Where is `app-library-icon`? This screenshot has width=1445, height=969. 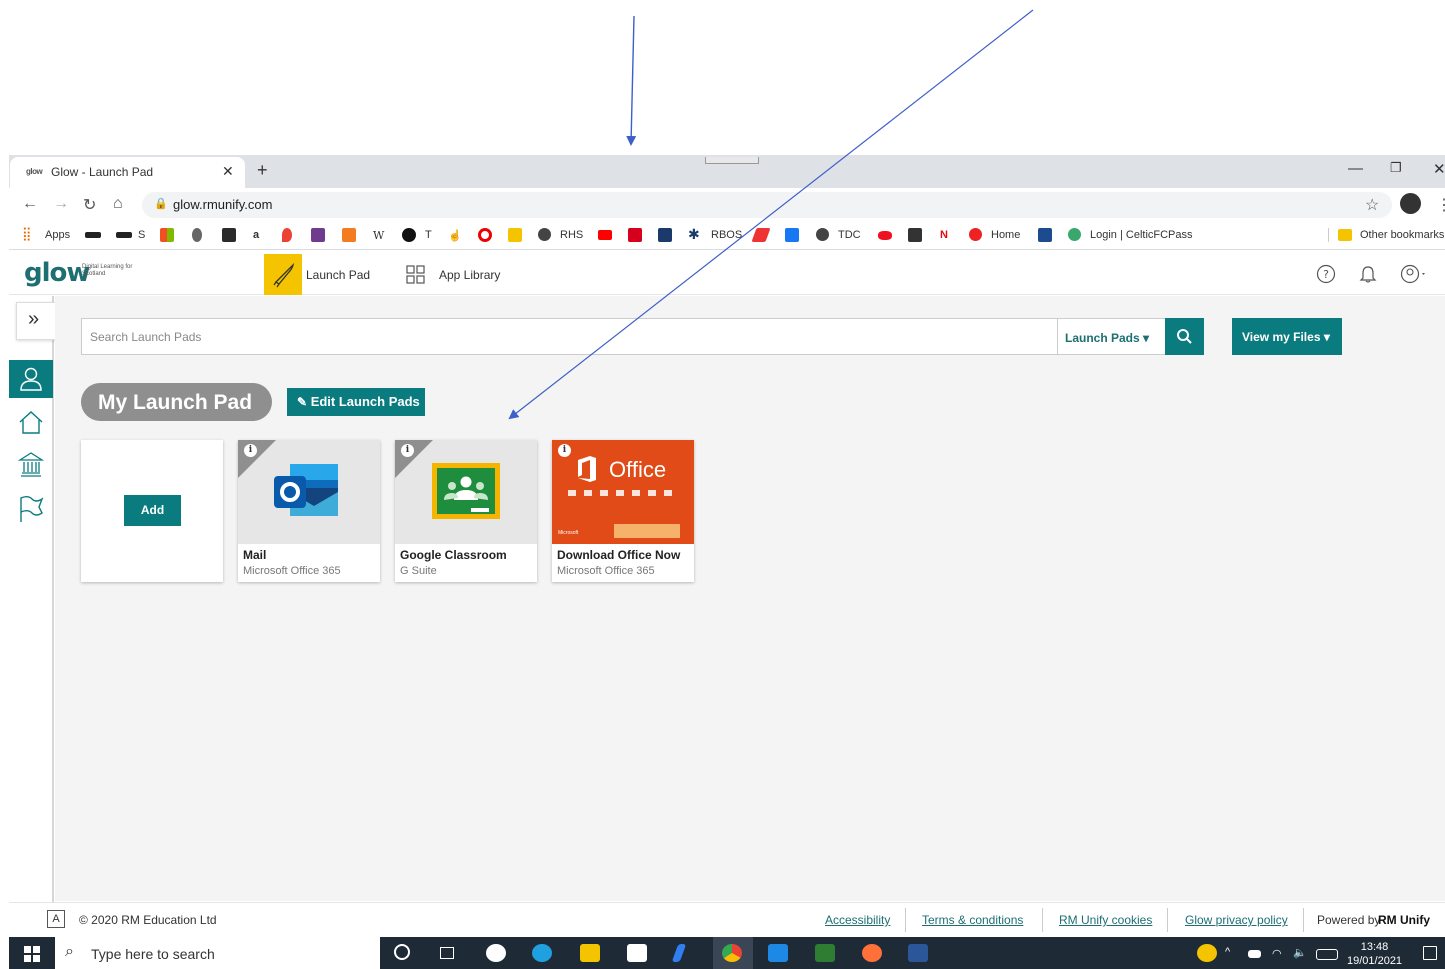 app-library-icon is located at coordinates (416, 275).